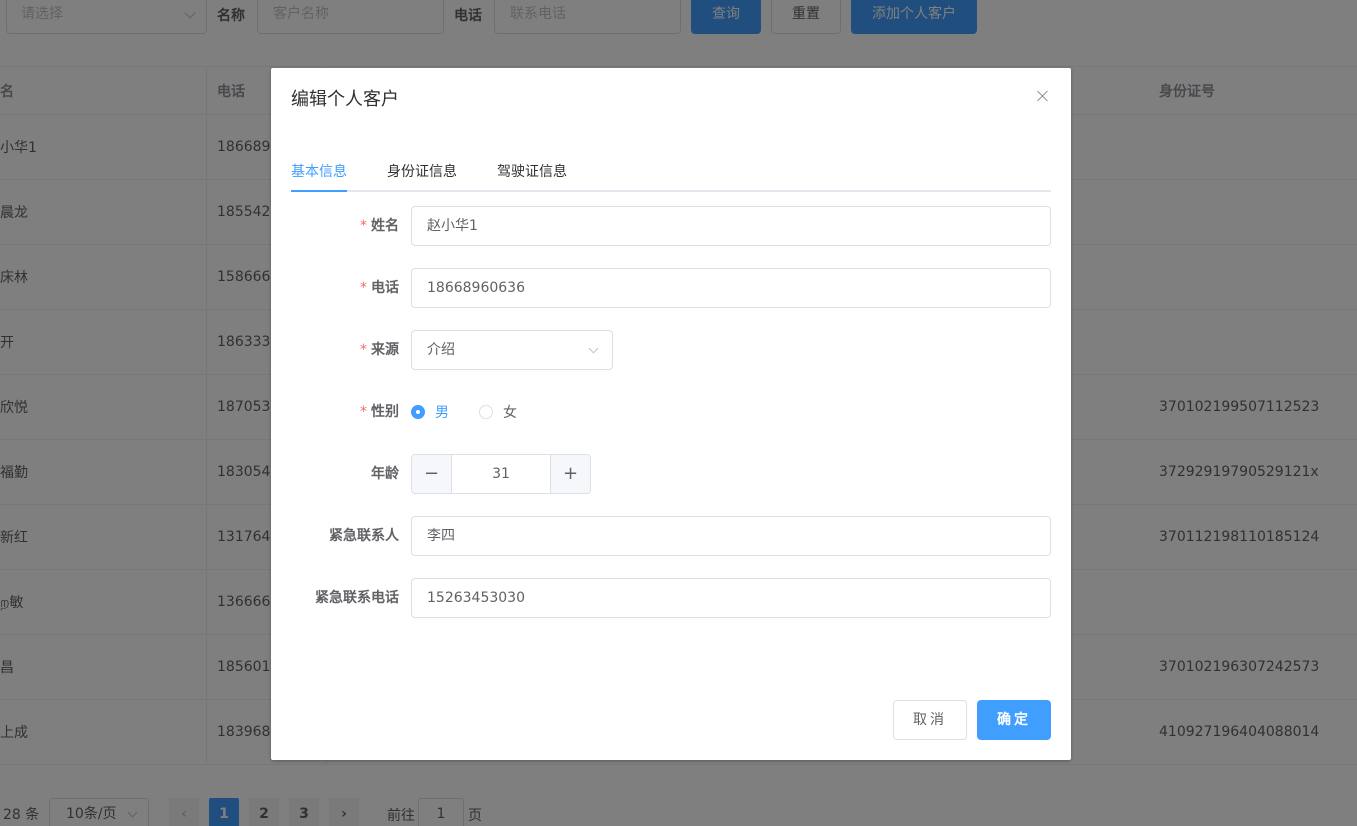 The width and height of the screenshot is (1357, 826). What do you see at coordinates (441, 350) in the screenshot?
I see `source-select-value: 介绍` at bounding box center [441, 350].